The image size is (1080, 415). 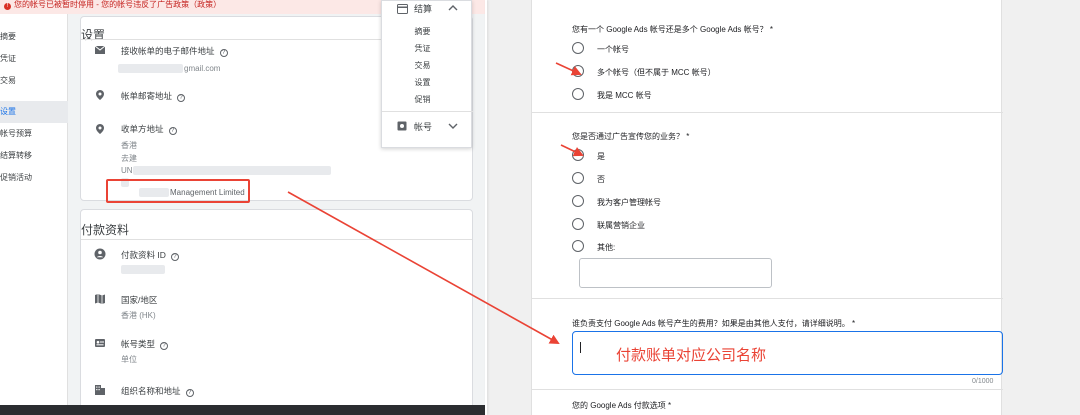 I want to click on banner-text: 您的帐号已被暂时停用 - 您的帐号违反了广告政策（政策）, so click(x=118, y=4).